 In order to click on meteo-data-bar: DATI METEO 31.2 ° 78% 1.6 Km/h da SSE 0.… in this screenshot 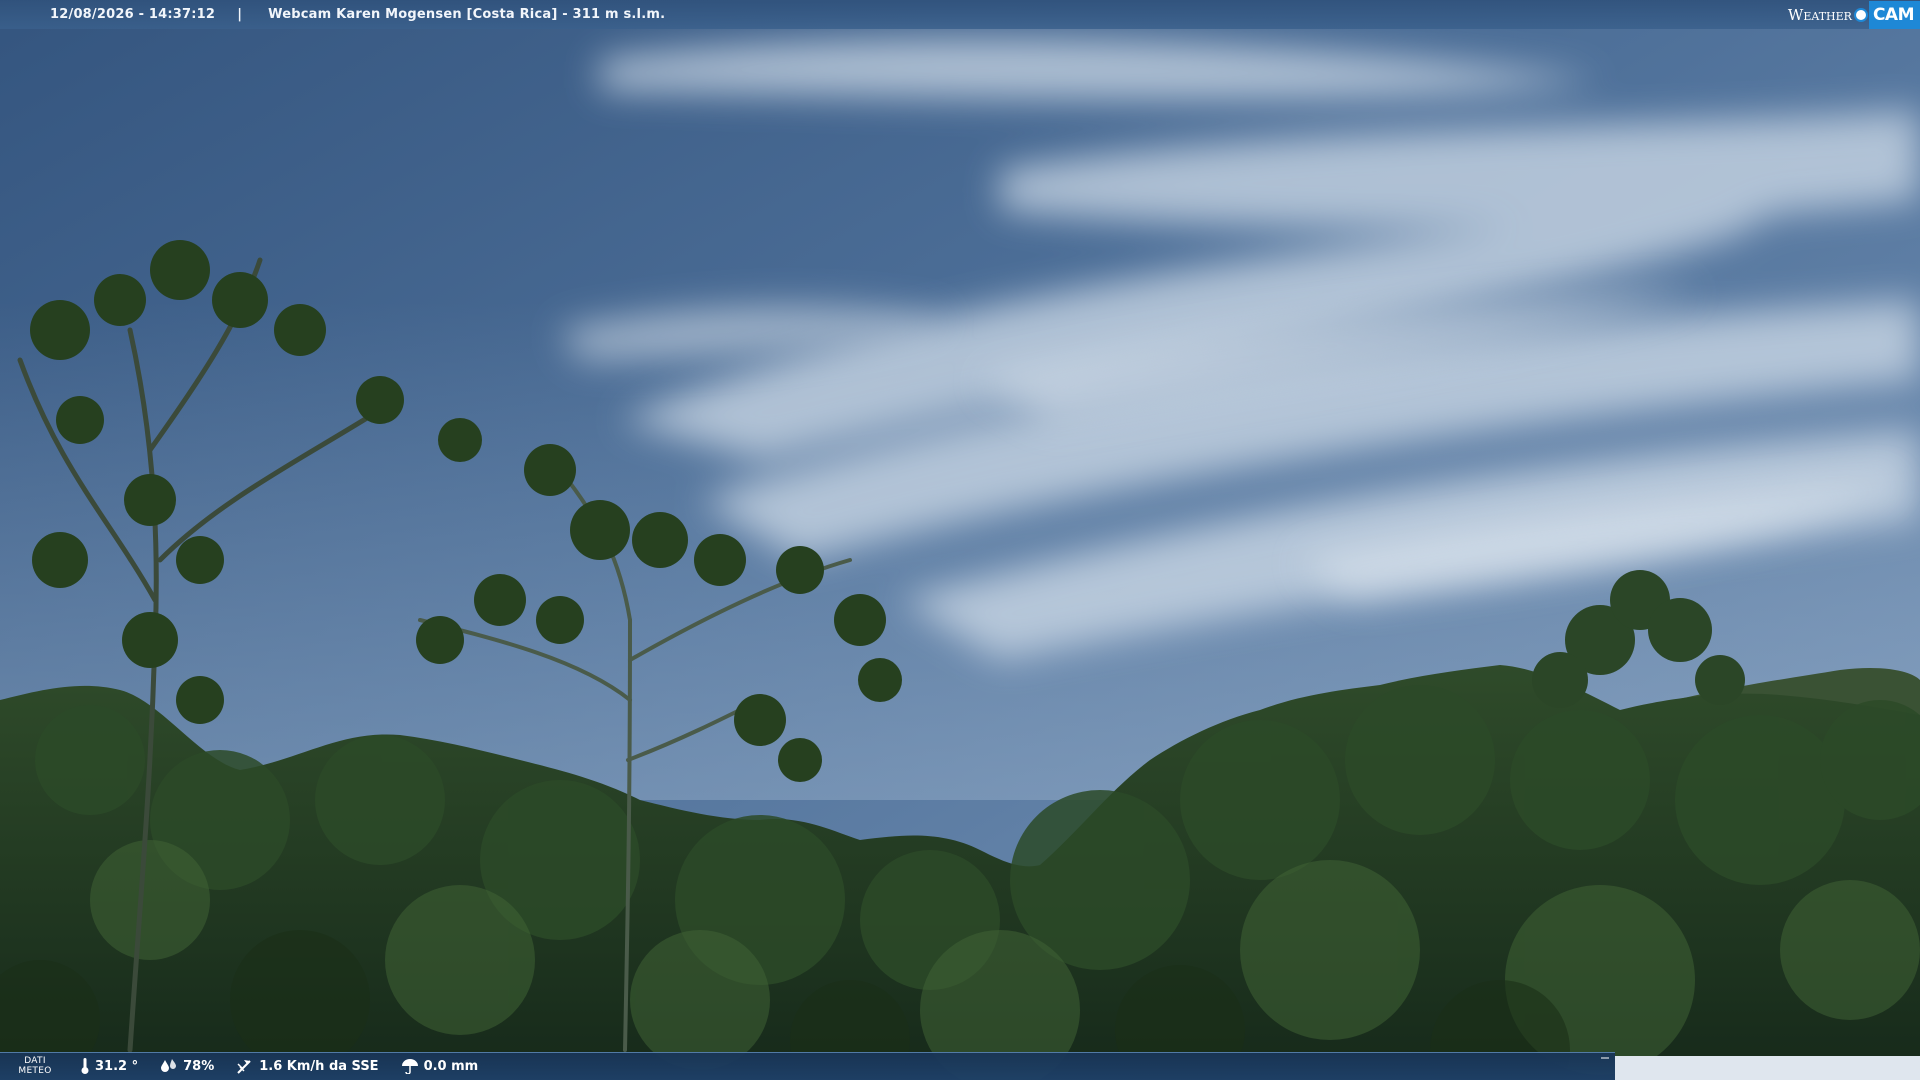, I will do `click(807, 1066)`.